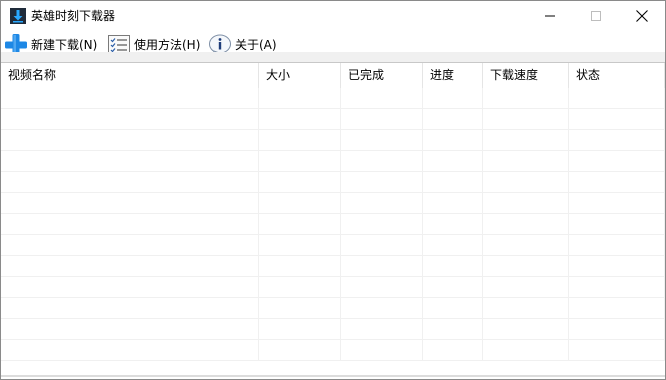  Describe the element at coordinates (300, 75) in the screenshot. I see `column-header-size: 大小` at that location.